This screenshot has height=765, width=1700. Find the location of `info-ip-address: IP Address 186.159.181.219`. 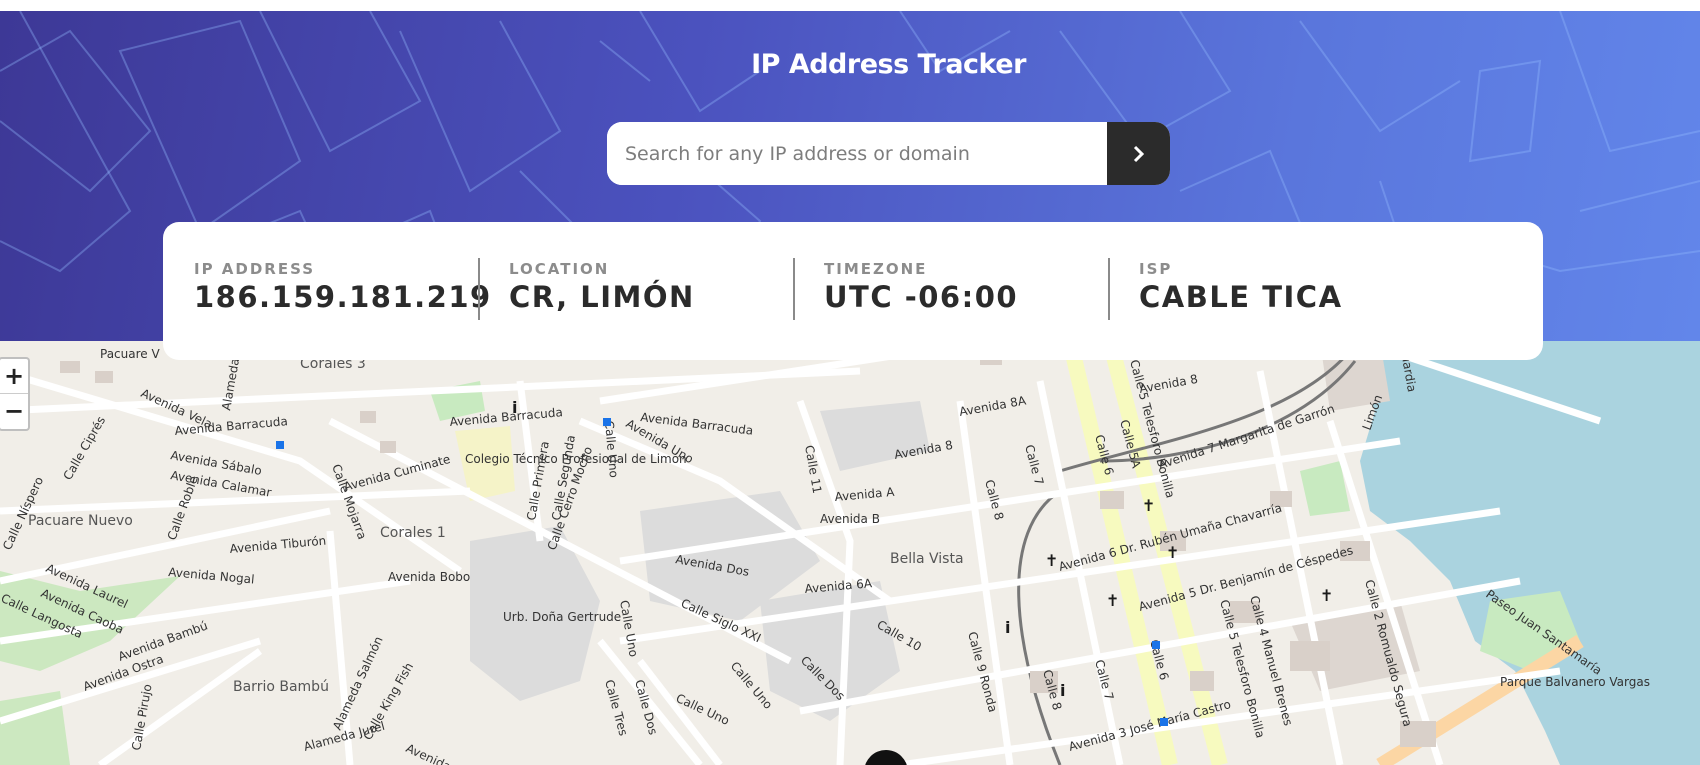

info-ip-address: IP Address 186.159.181.219 is located at coordinates (327, 310).